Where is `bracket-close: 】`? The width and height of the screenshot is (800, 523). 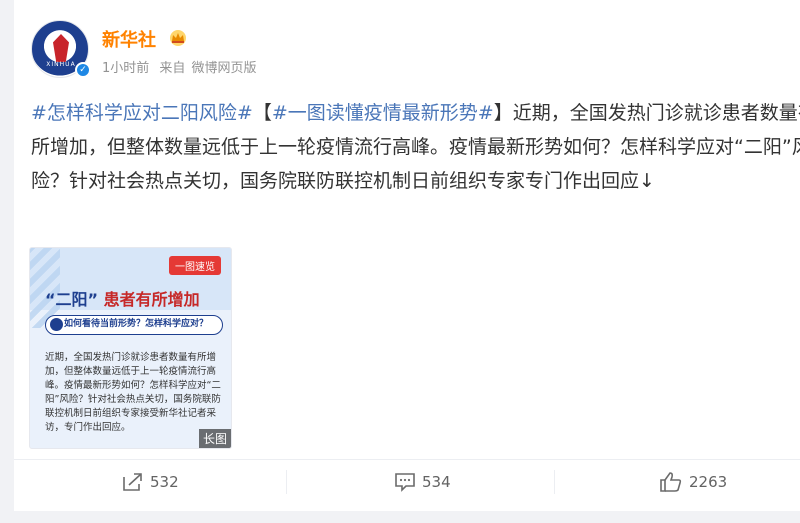 bracket-close: 】 is located at coordinates (503, 113).